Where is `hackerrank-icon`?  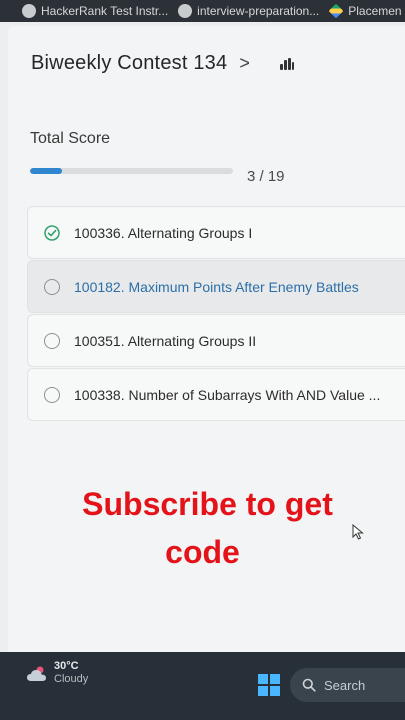
hackerrank-icon is located at coordinates (29, 11).